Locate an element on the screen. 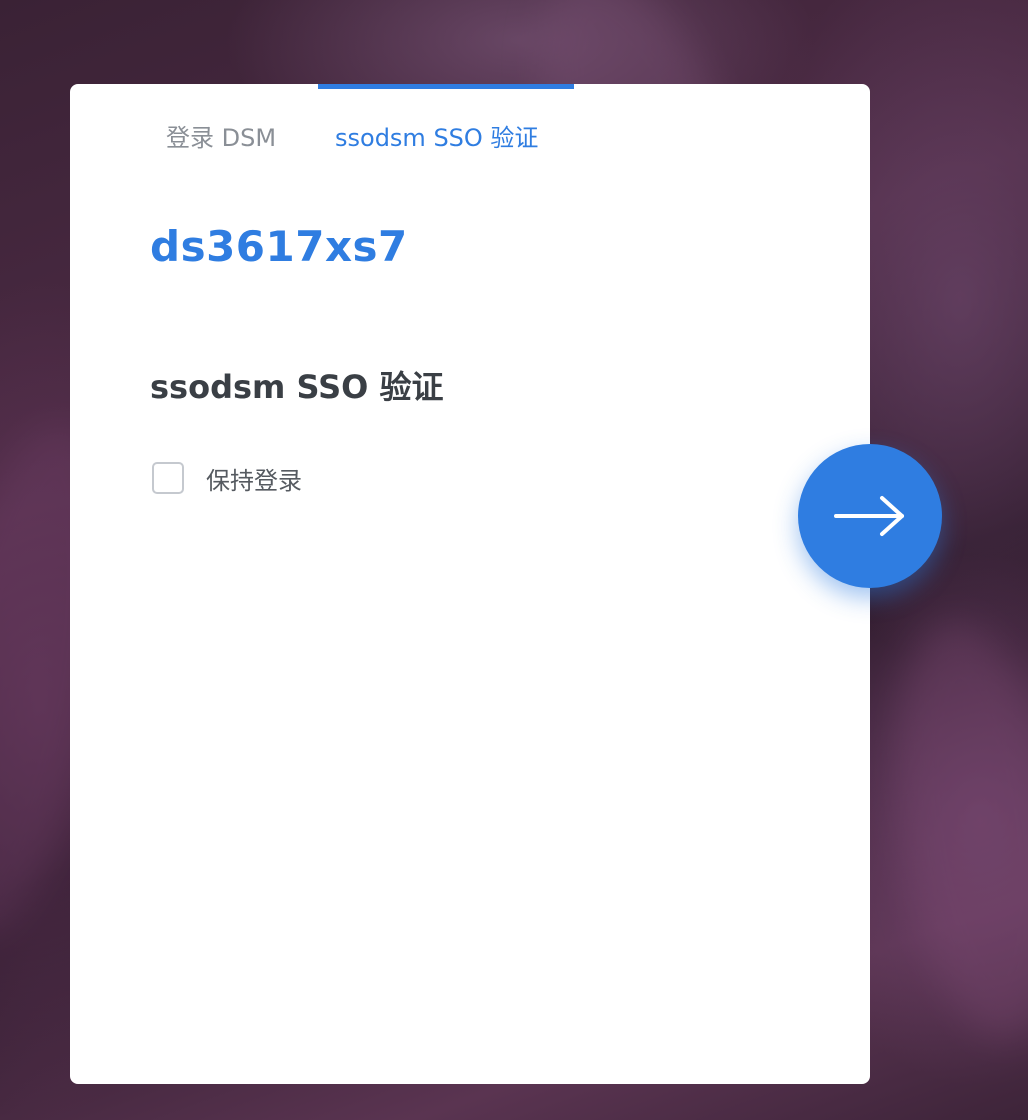 Image resolution: width=1028 pixels, height=1120 pixels. sign-in-button is located at coordinates (870, 516).